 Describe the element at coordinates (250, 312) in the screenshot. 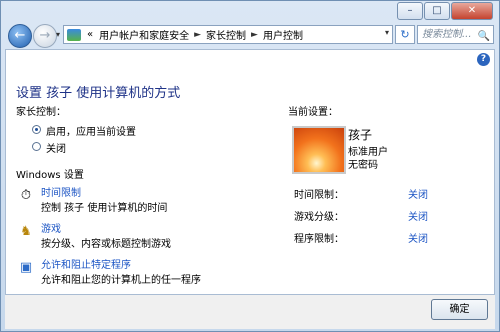

I see `button-bar: 确定` at that location.